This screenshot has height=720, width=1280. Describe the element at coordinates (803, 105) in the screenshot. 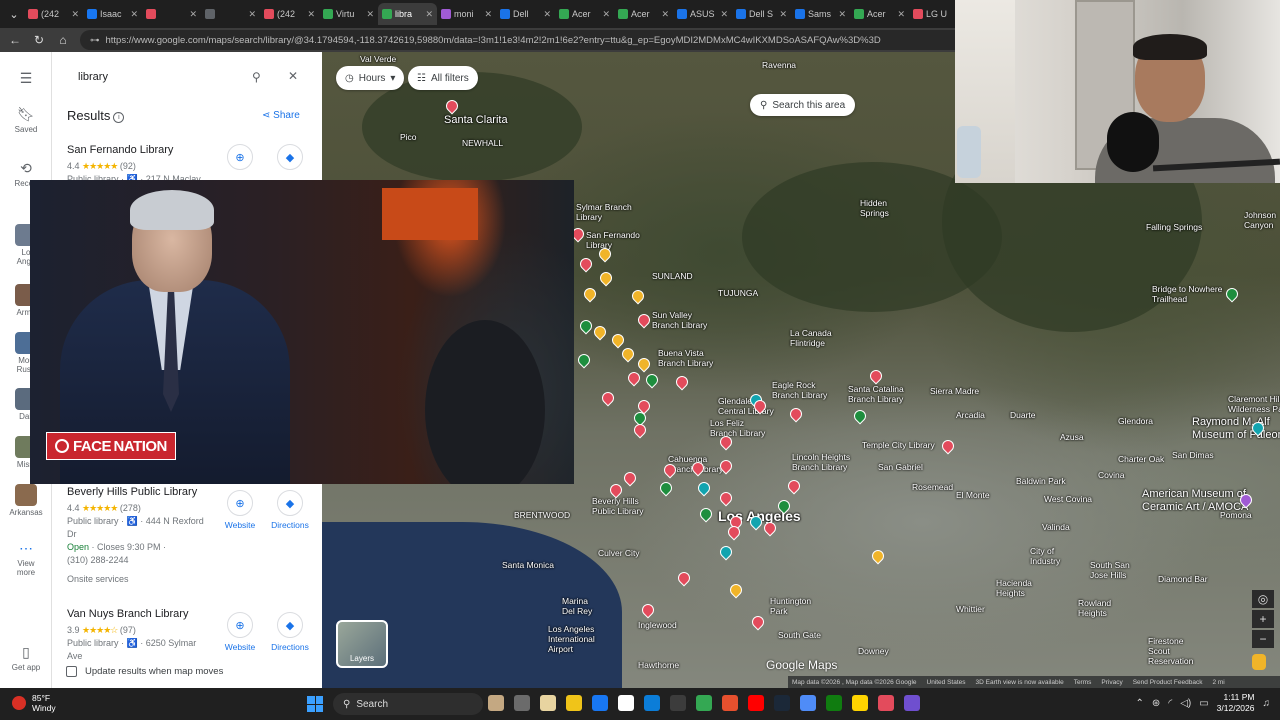

I see `search-this-area-button: ⚲ Search this area` at that location.